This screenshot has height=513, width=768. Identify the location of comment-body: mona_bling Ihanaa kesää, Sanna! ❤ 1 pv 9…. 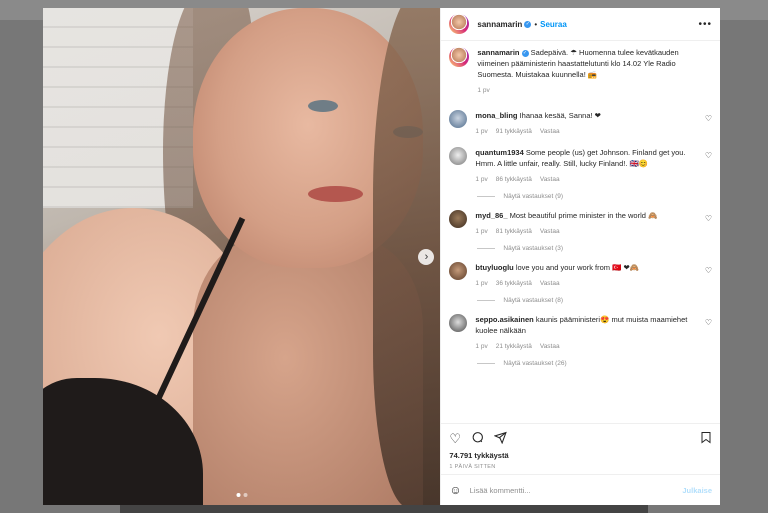
(593, 123).